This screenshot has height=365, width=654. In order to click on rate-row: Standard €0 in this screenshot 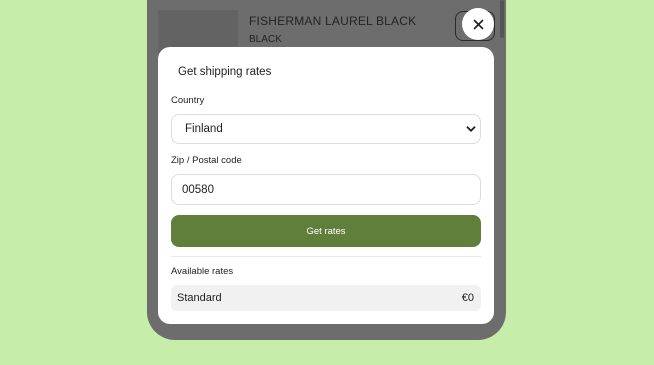, I will do `click(326, 298)`.